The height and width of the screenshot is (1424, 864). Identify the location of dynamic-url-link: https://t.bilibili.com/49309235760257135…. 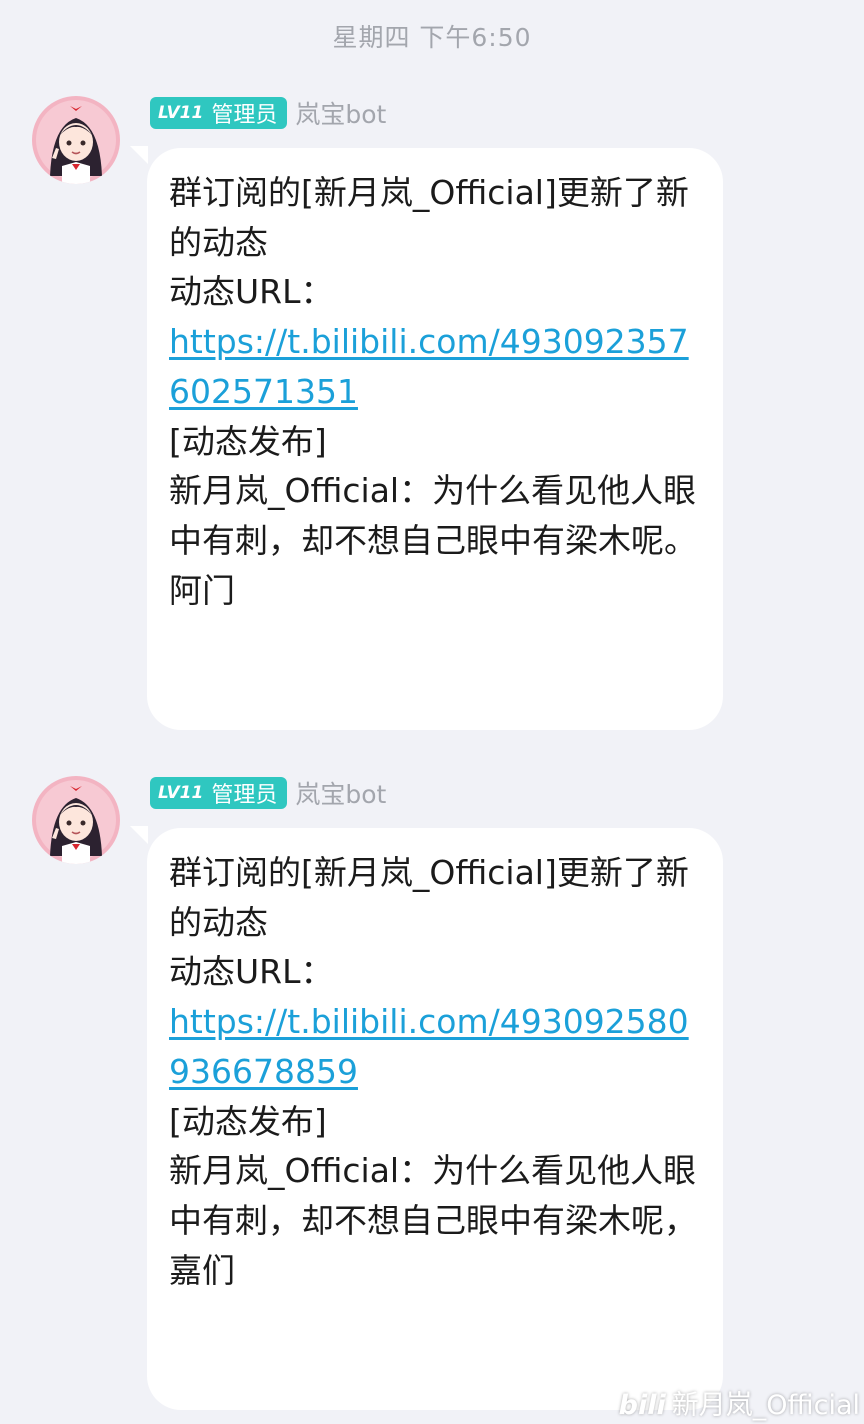
(429, 366).